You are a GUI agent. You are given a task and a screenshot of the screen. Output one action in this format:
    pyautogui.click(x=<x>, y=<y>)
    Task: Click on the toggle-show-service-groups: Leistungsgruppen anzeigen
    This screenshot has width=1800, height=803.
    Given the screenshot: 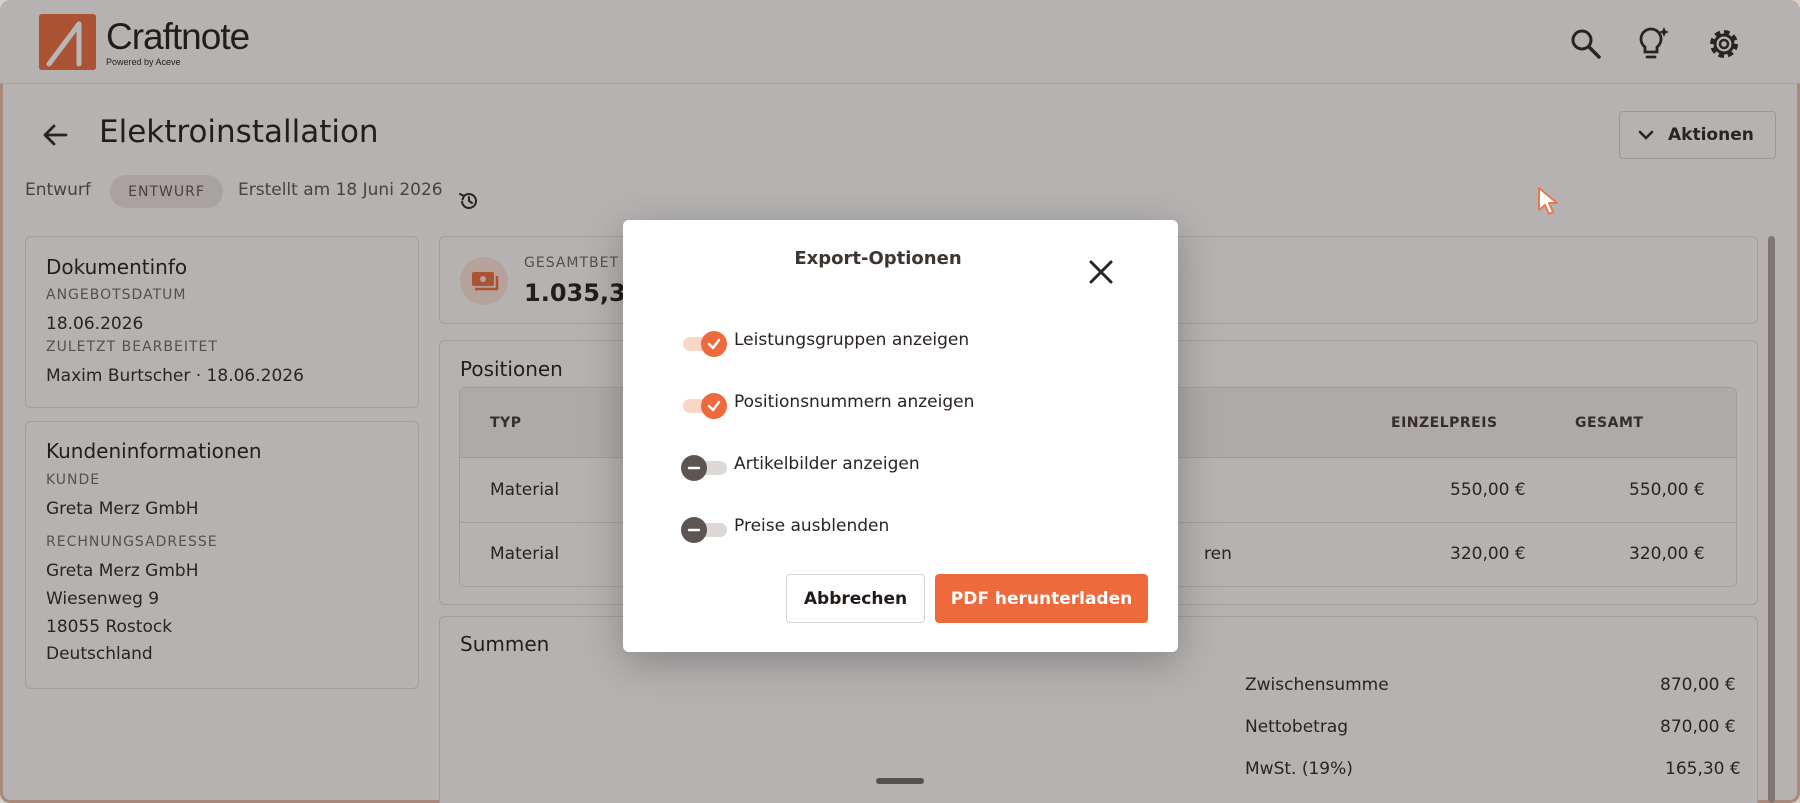 What is the action you would take?
    pyautogui.click(x=825, y=343)
    